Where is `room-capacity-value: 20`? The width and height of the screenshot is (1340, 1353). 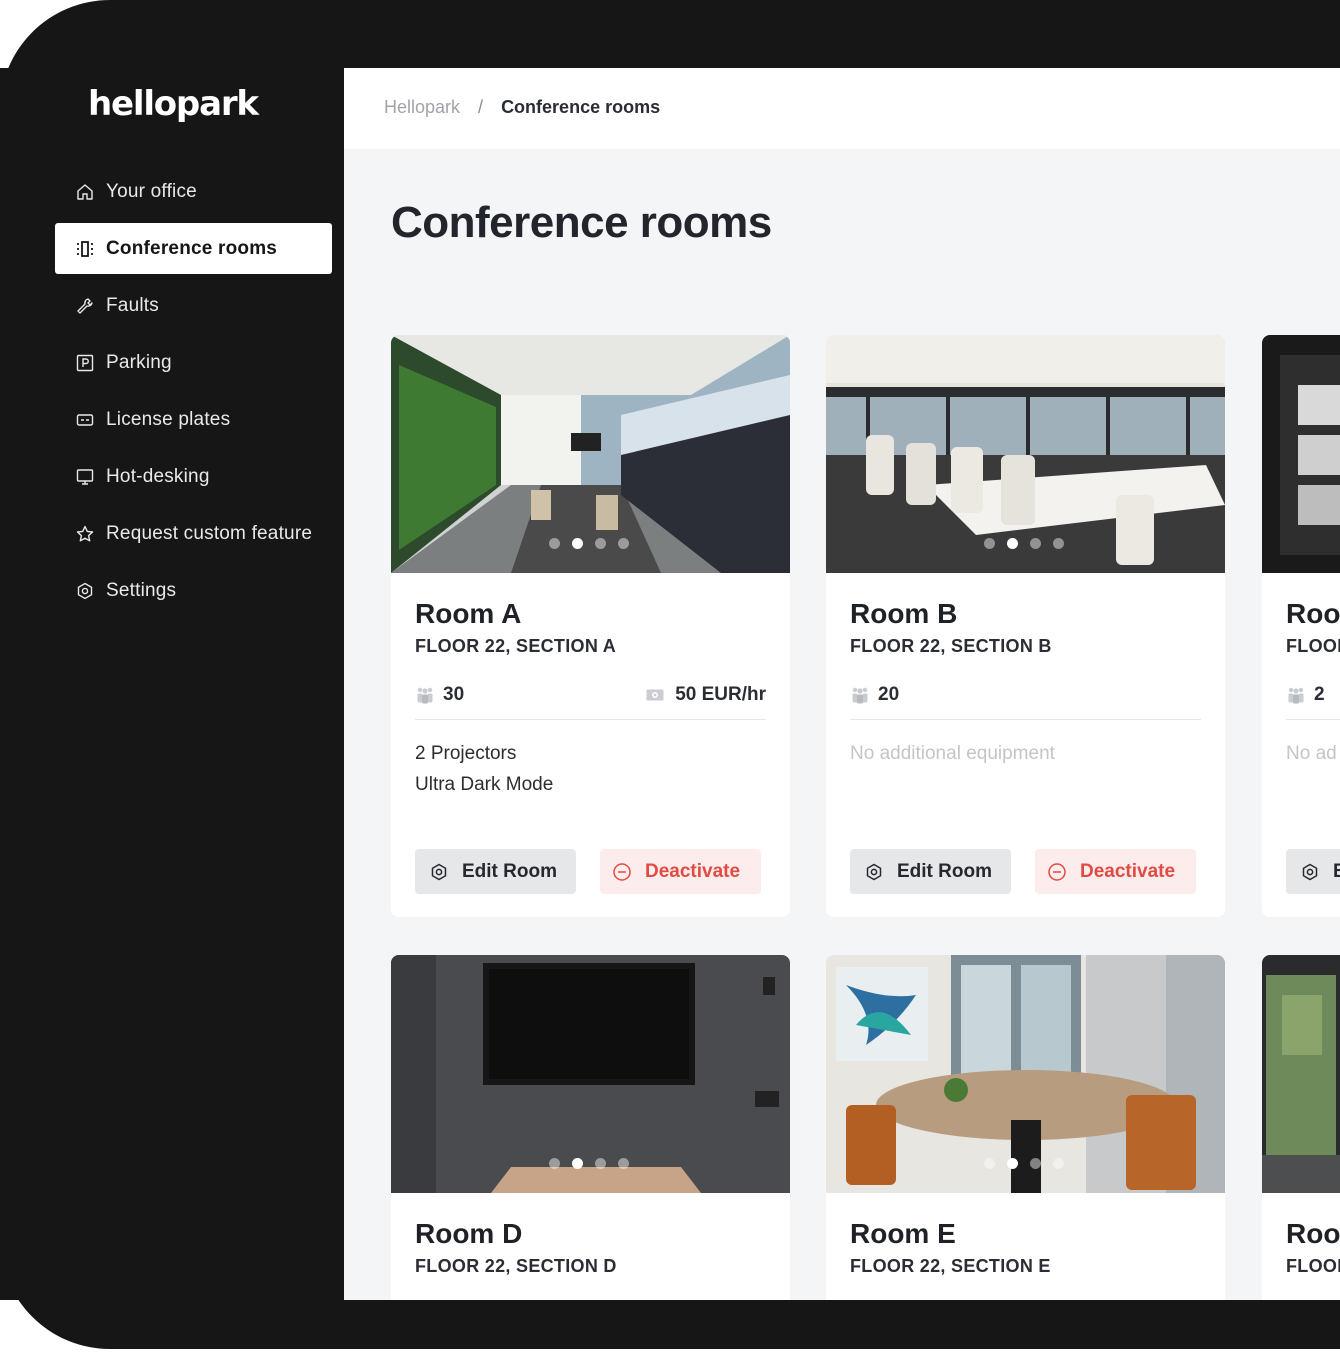 room-capacity-value: 20 is located at coordinates (889, 694).